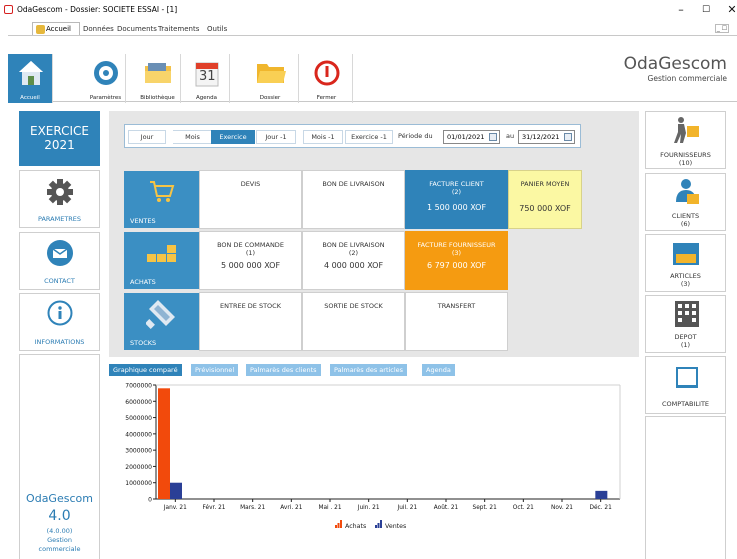  I want to click on fournisseurs-card: FOURNISSEURS (10), so click(685, 140).